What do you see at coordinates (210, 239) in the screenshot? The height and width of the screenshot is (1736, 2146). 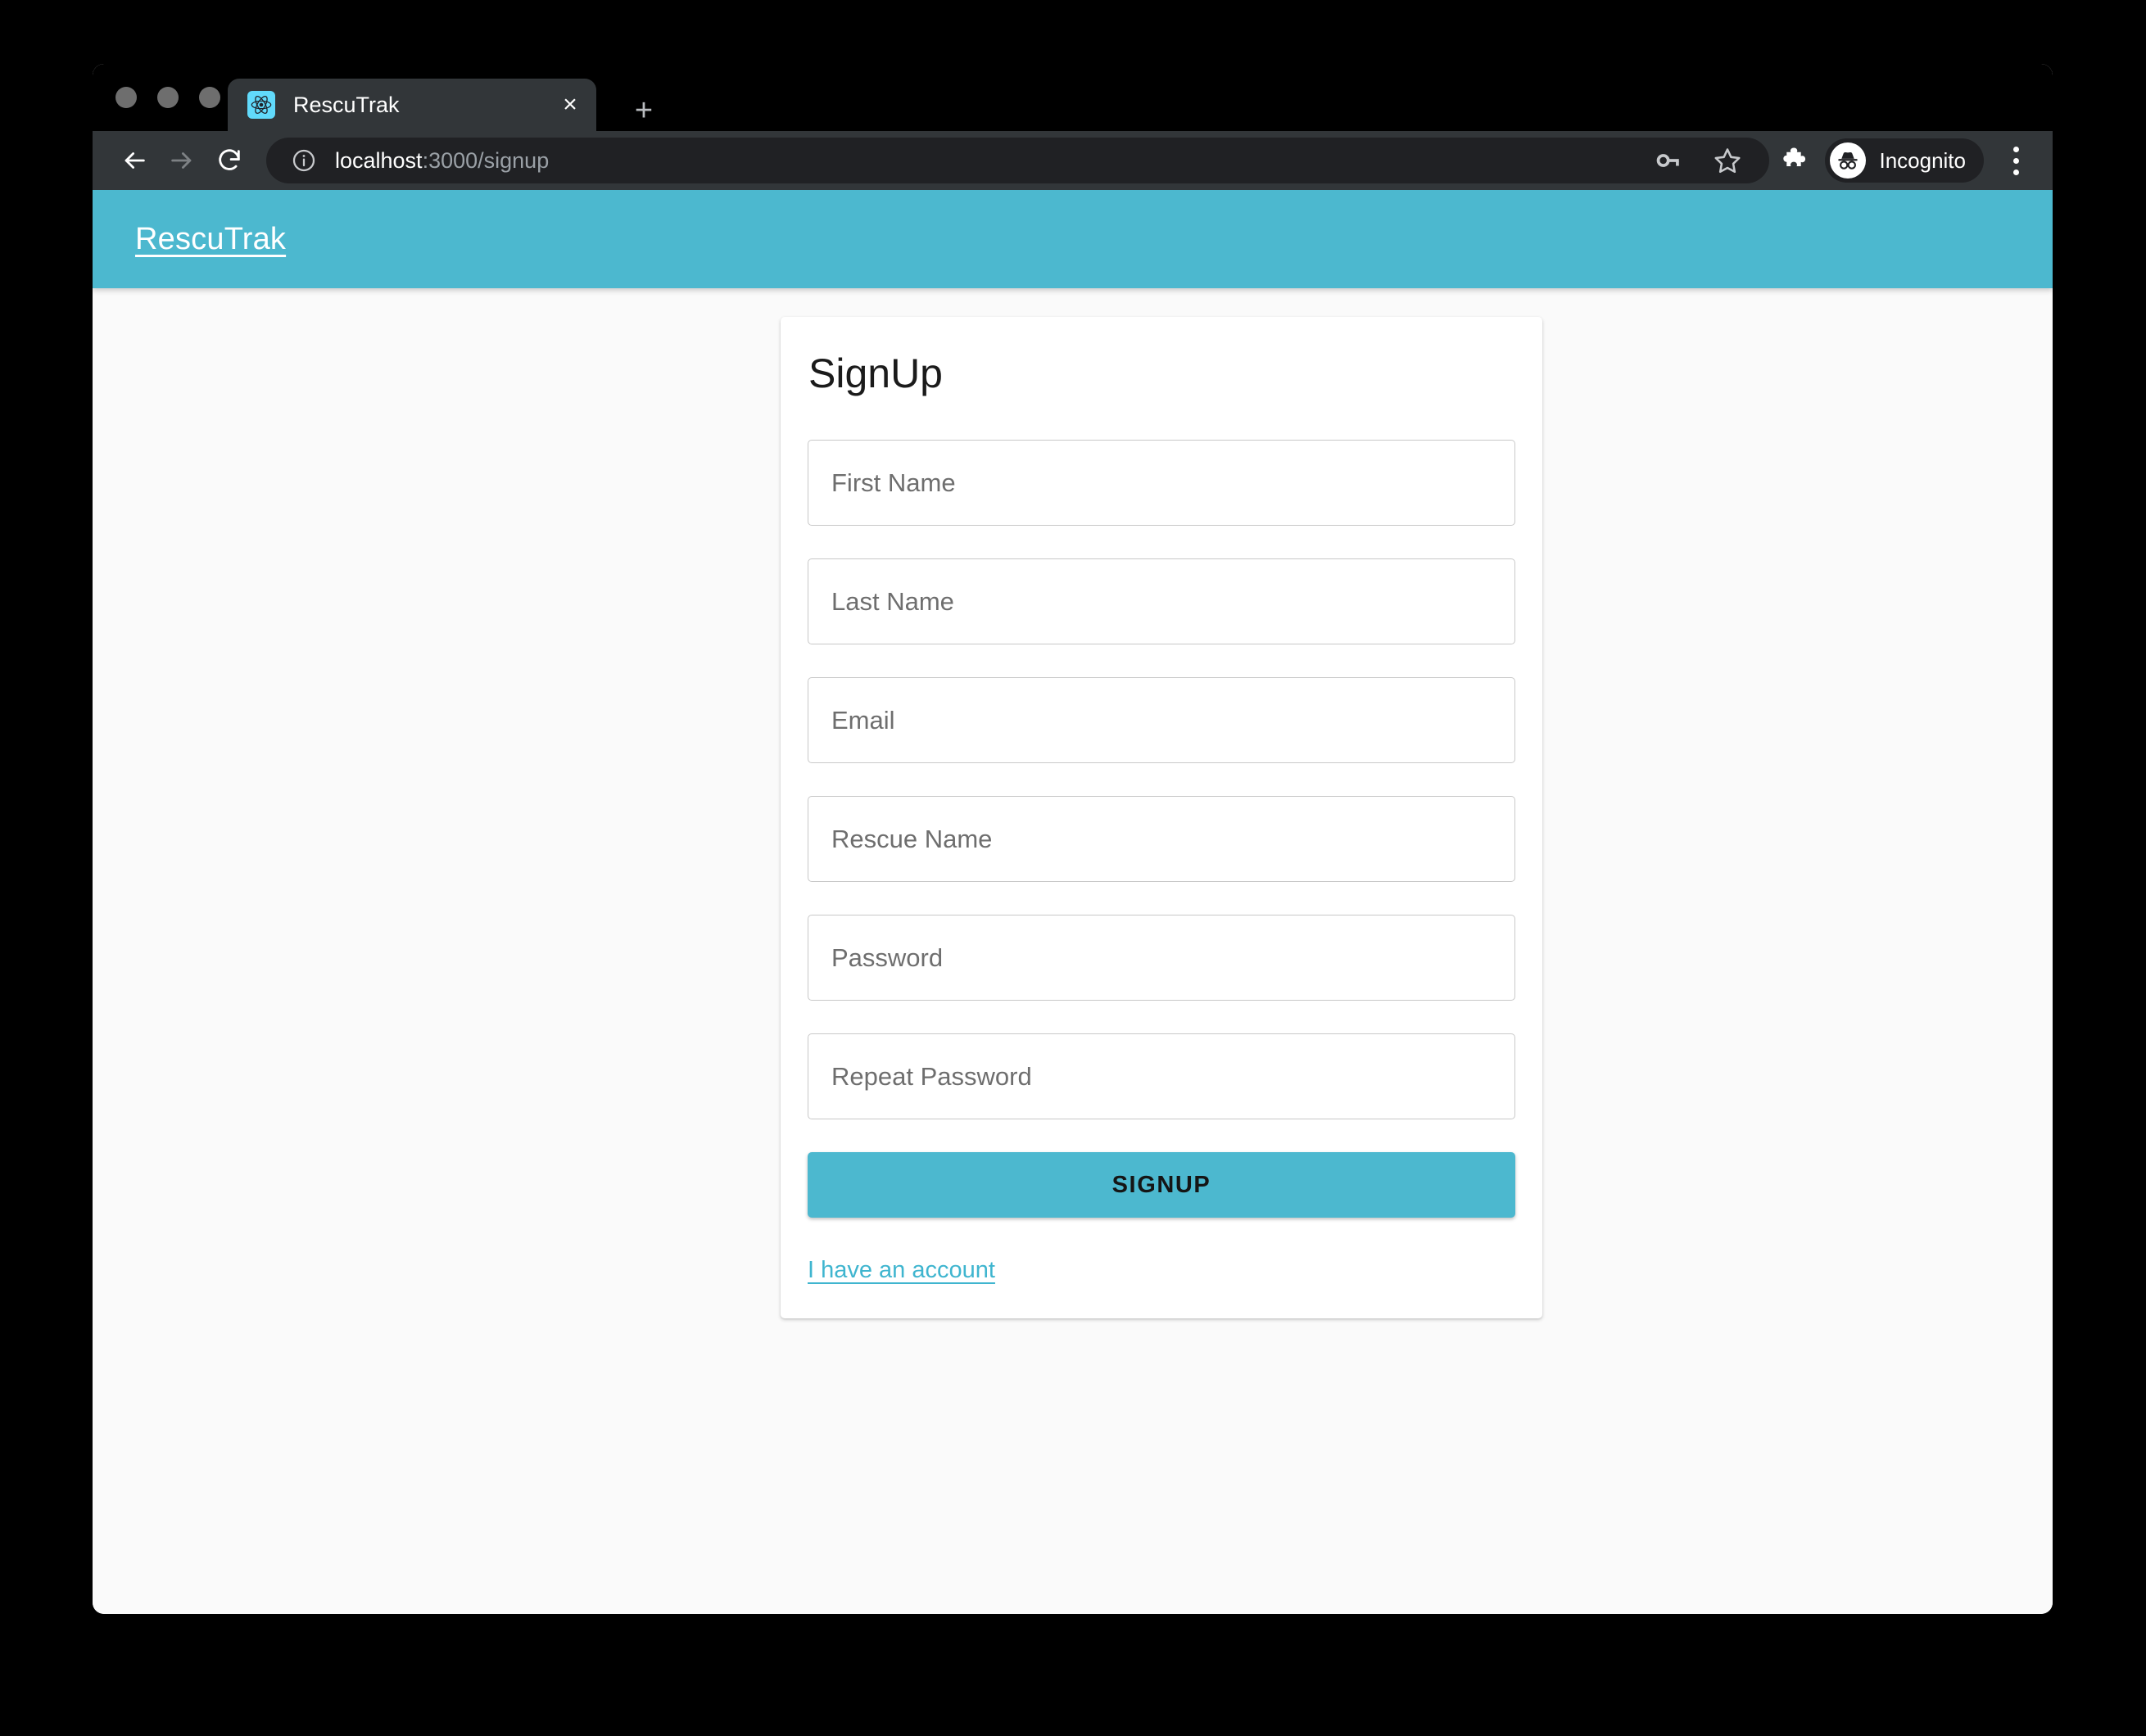 I see `brand-link: RescuTrak` at bounding box center [210, 239].